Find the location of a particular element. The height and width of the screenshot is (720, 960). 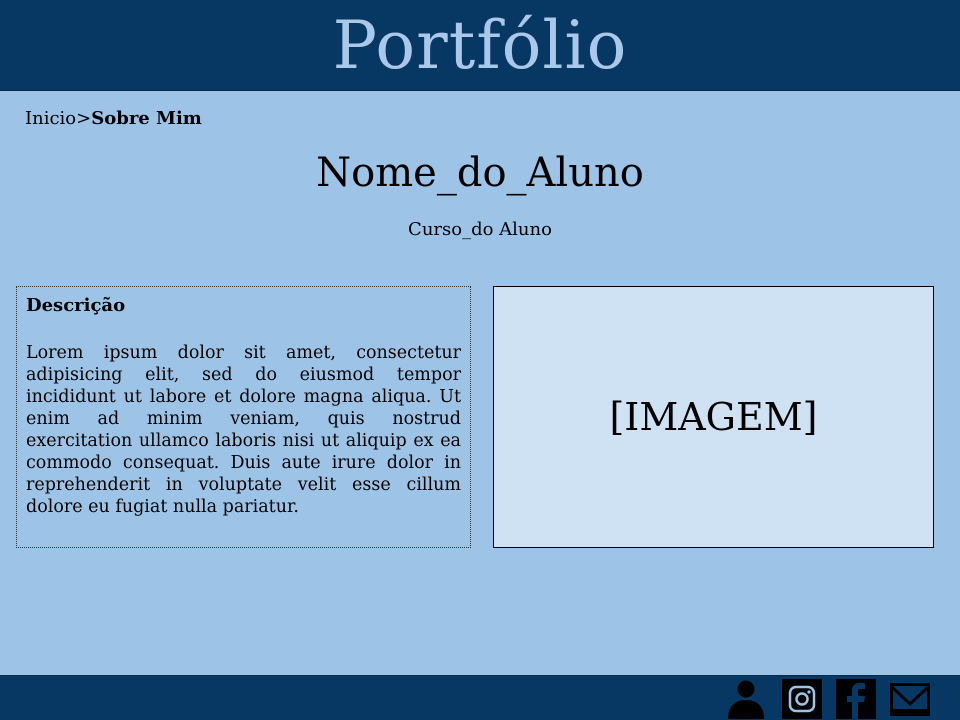

page-title: Portfólio is located at coordinates (480, 45).